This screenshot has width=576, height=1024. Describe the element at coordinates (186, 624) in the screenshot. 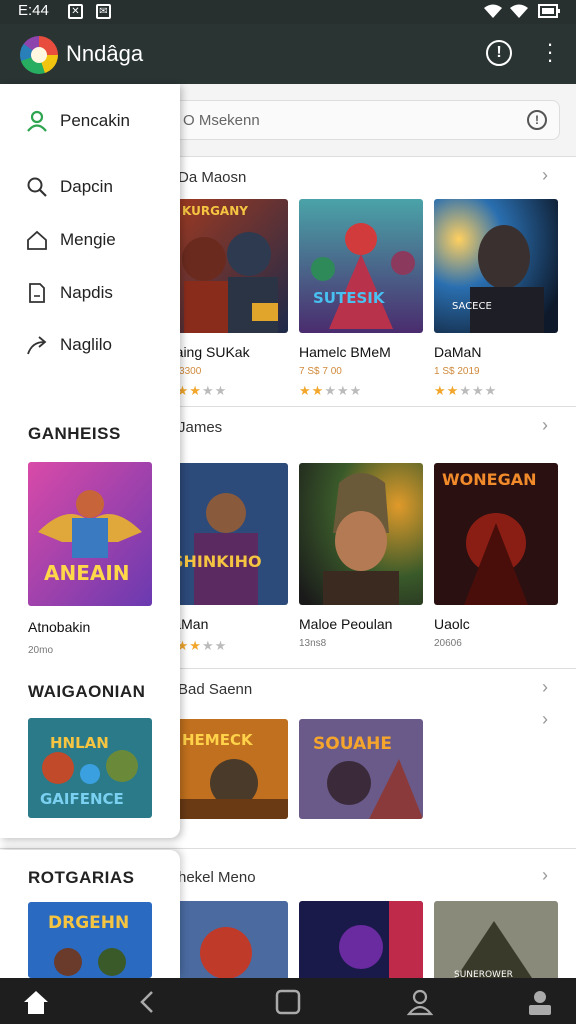

I see `game-name: KaMan` at that location.